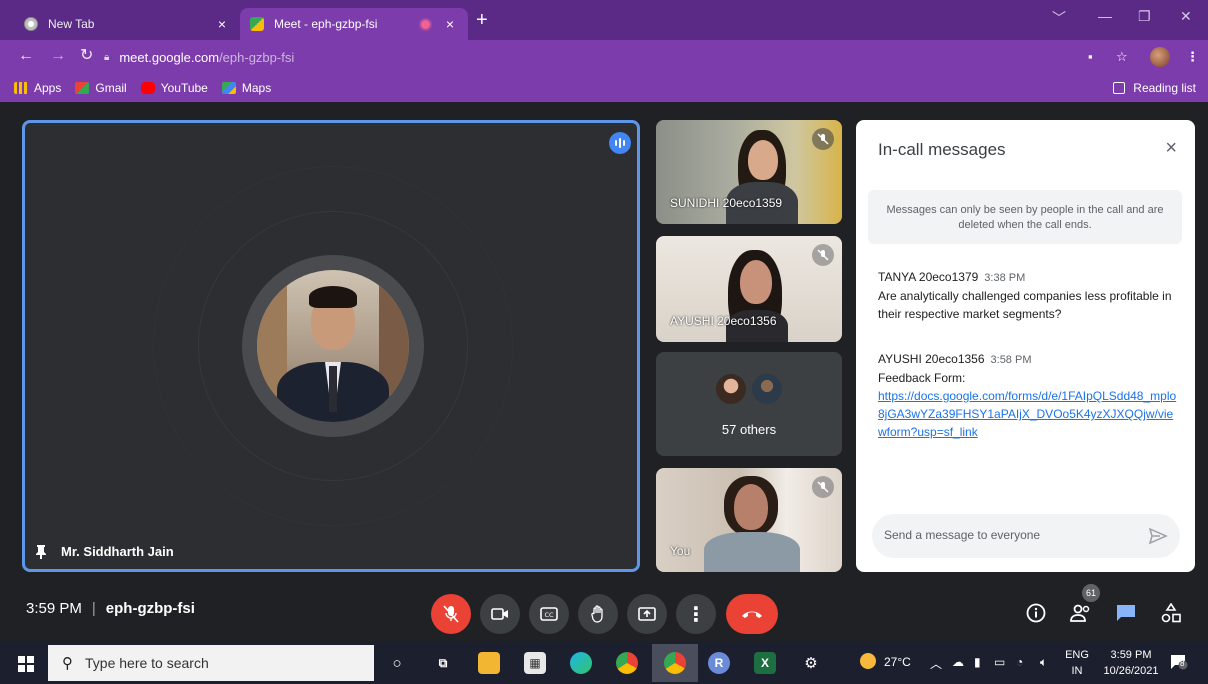 Image resolution: width=1208 pixels, height=684 pixels. I want to click on bookmark-apps: Apps, so click(37, 88).